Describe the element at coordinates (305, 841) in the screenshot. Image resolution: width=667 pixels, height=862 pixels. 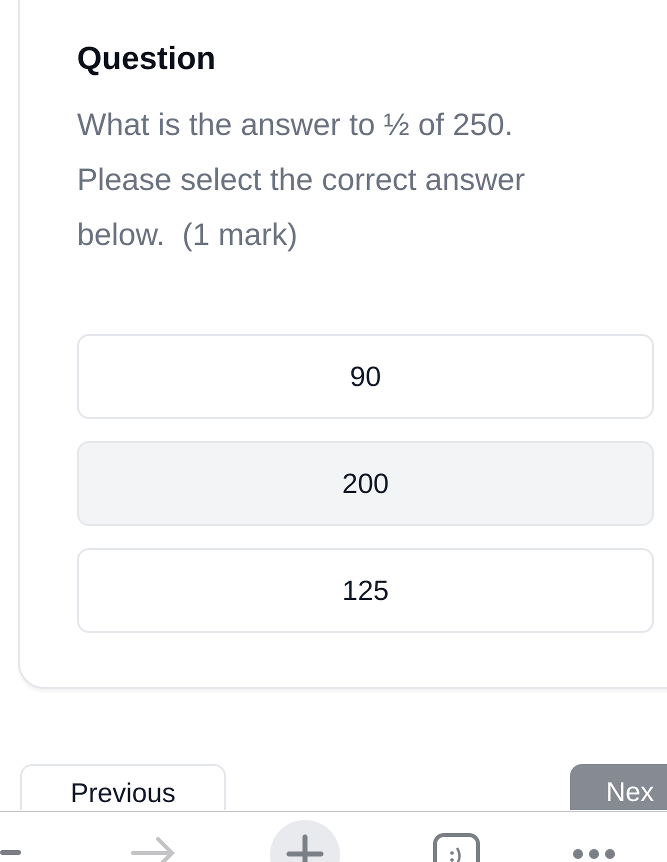
I see `plus-icon` at that location.